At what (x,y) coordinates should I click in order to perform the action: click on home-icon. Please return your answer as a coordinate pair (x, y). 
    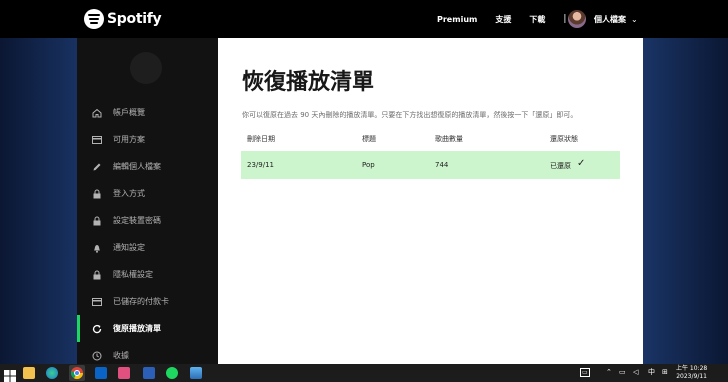
    Looking at the image, I should click on (97, 113).